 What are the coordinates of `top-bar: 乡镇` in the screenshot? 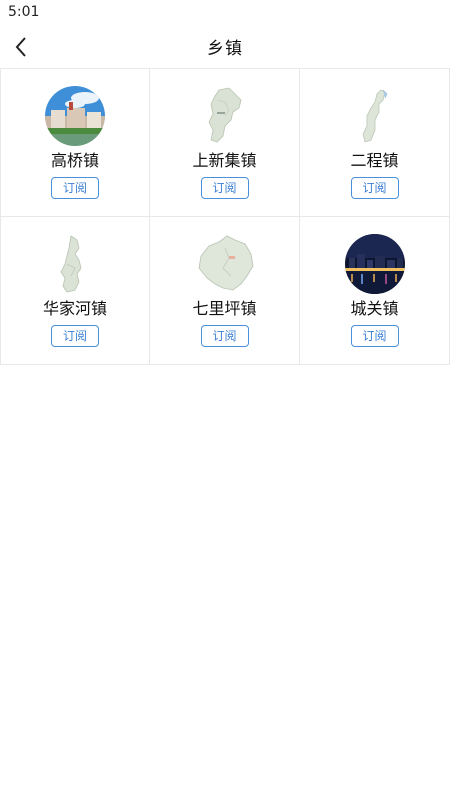 It's located at (225, 46).